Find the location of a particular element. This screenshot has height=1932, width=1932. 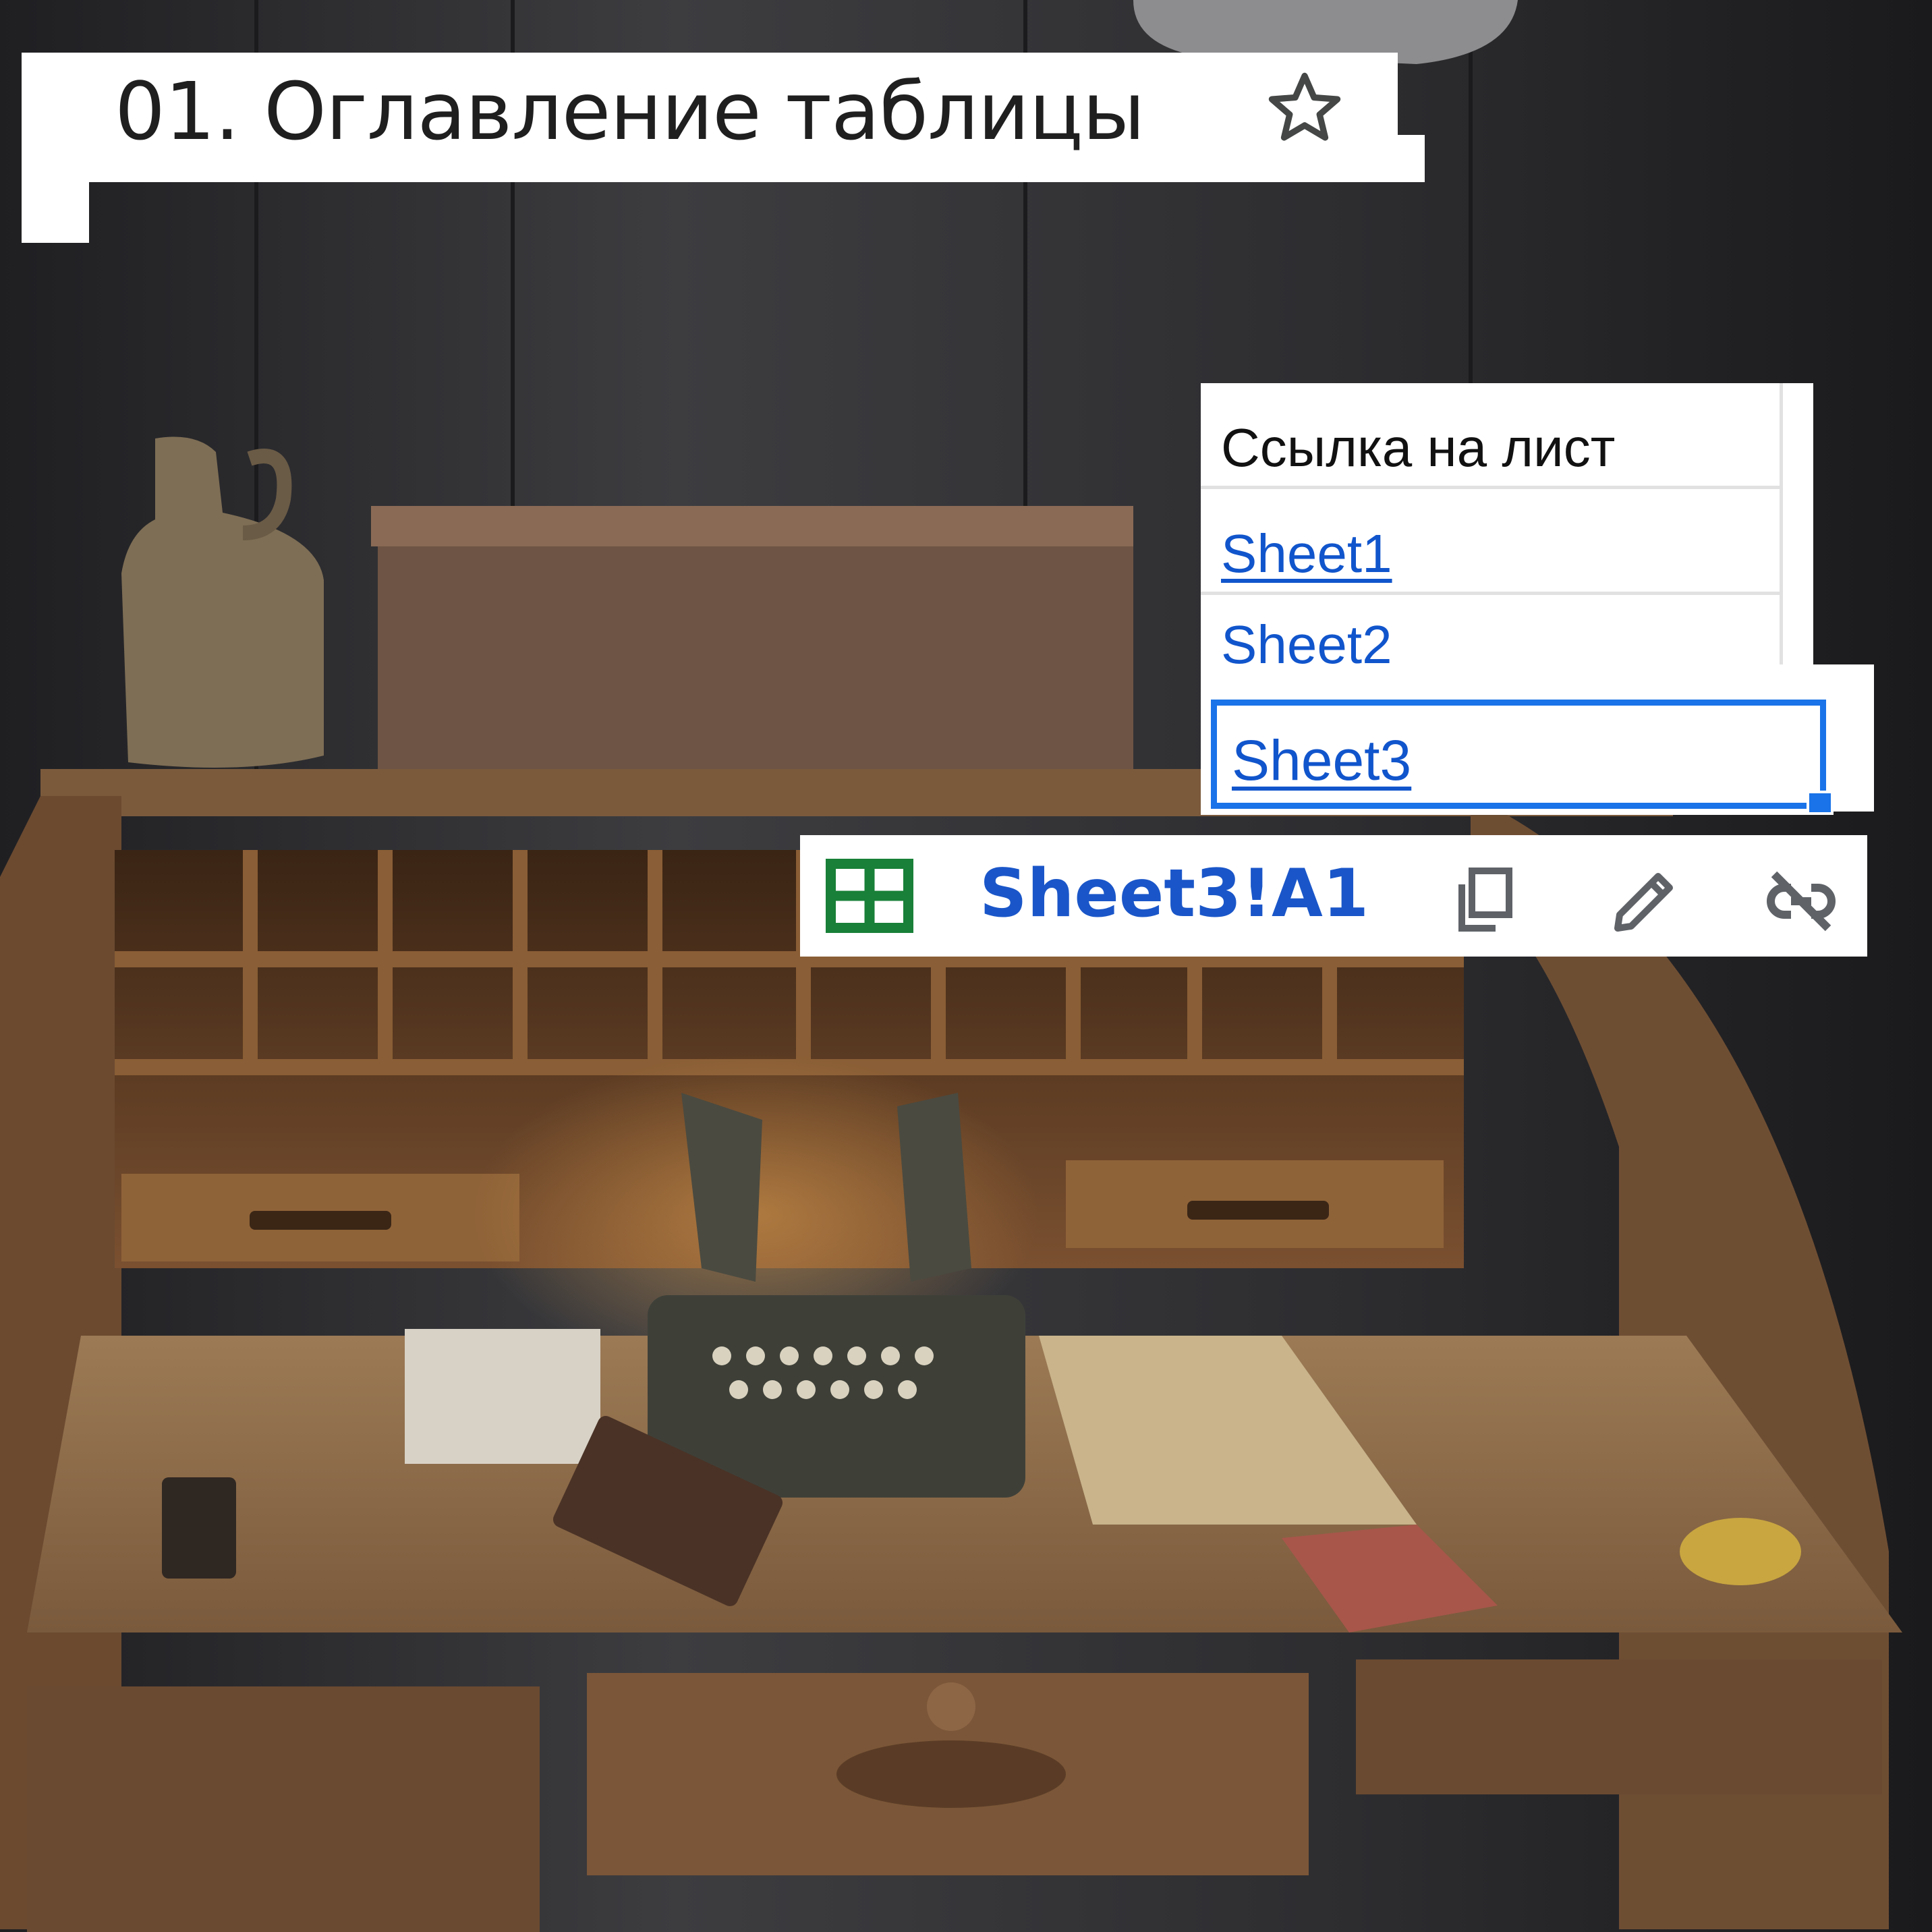

pencil-icon is located at coordinates (1644, 901).